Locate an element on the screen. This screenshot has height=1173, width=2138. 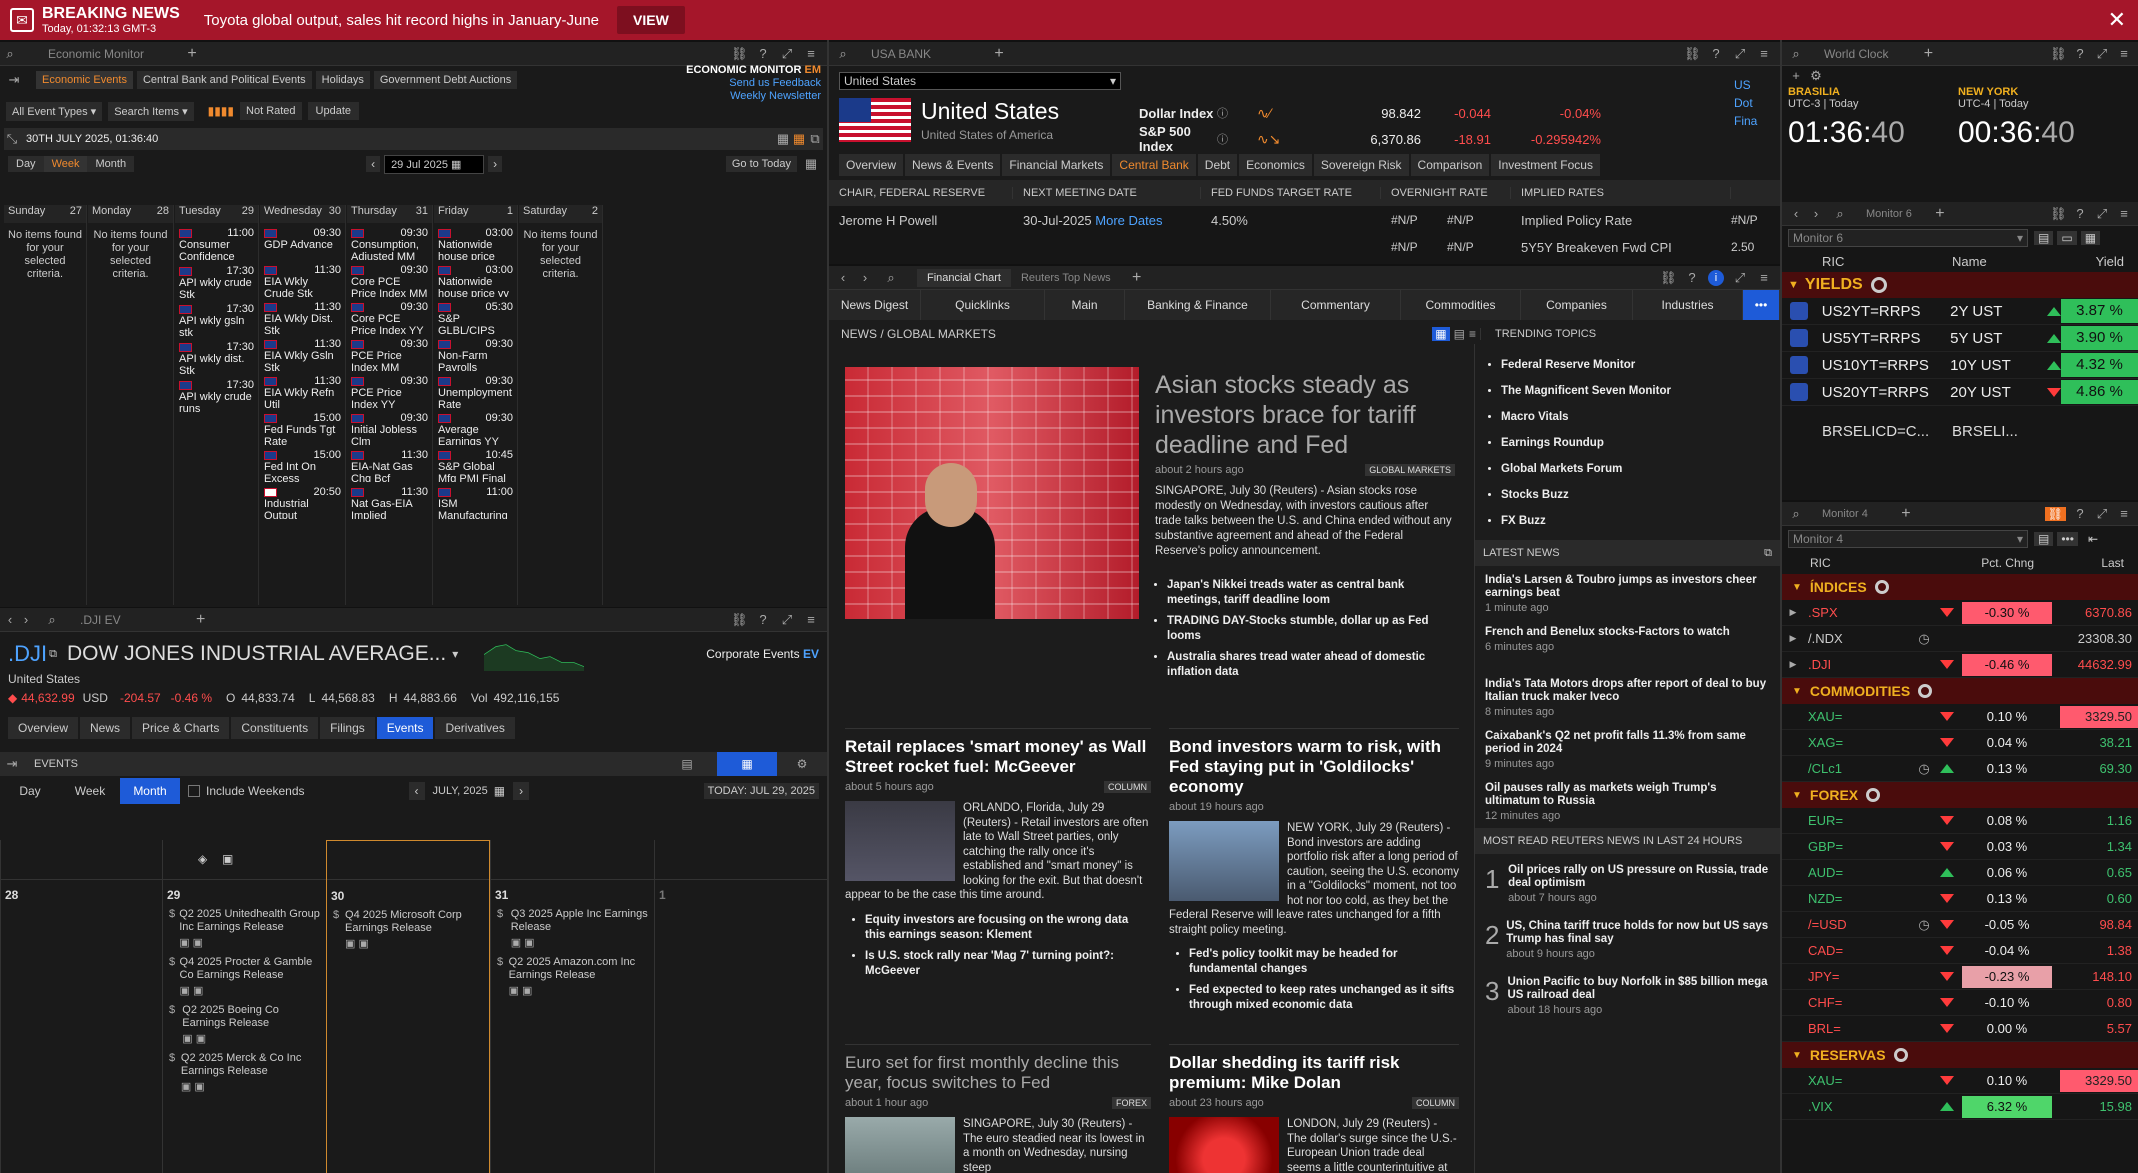
sidebar-toggle-icon: ⇥ is located at coordinates (12, 764).